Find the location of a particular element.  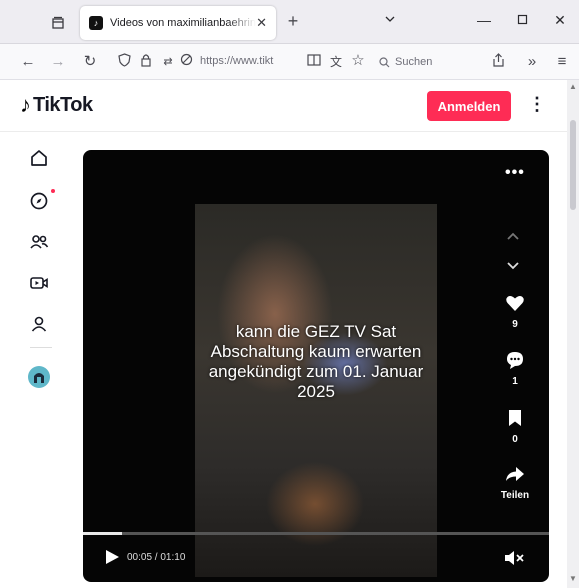

search-icon is located at coordinates (384, 61).